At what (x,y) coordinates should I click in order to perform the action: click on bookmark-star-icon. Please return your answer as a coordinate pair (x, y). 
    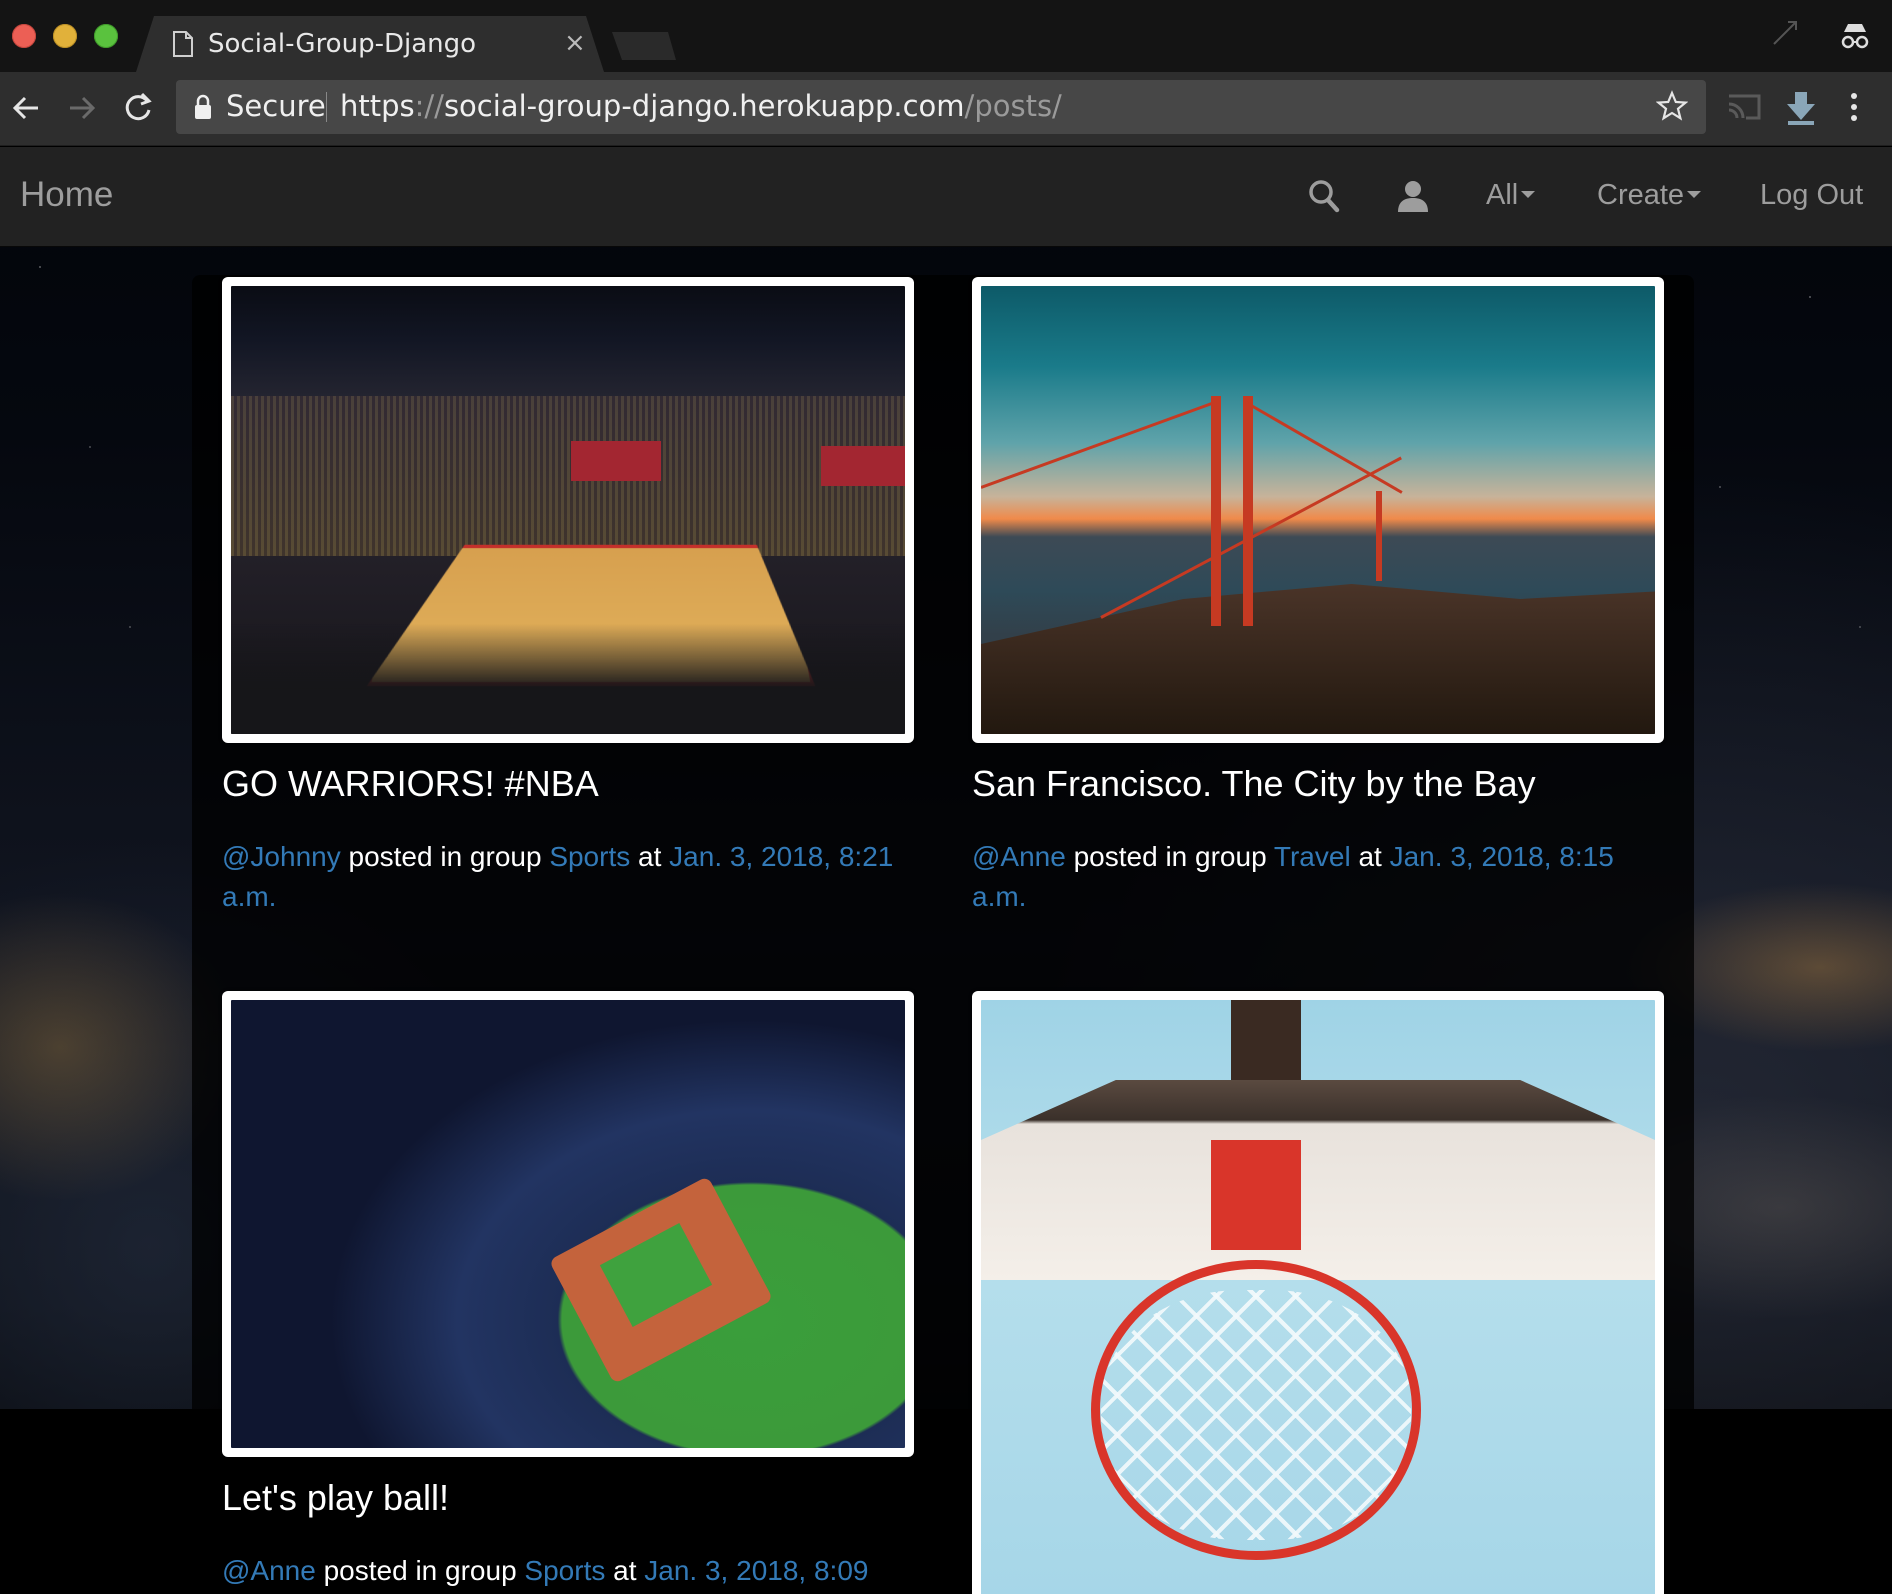
    Looking at the image, I should click on (1672, 106).